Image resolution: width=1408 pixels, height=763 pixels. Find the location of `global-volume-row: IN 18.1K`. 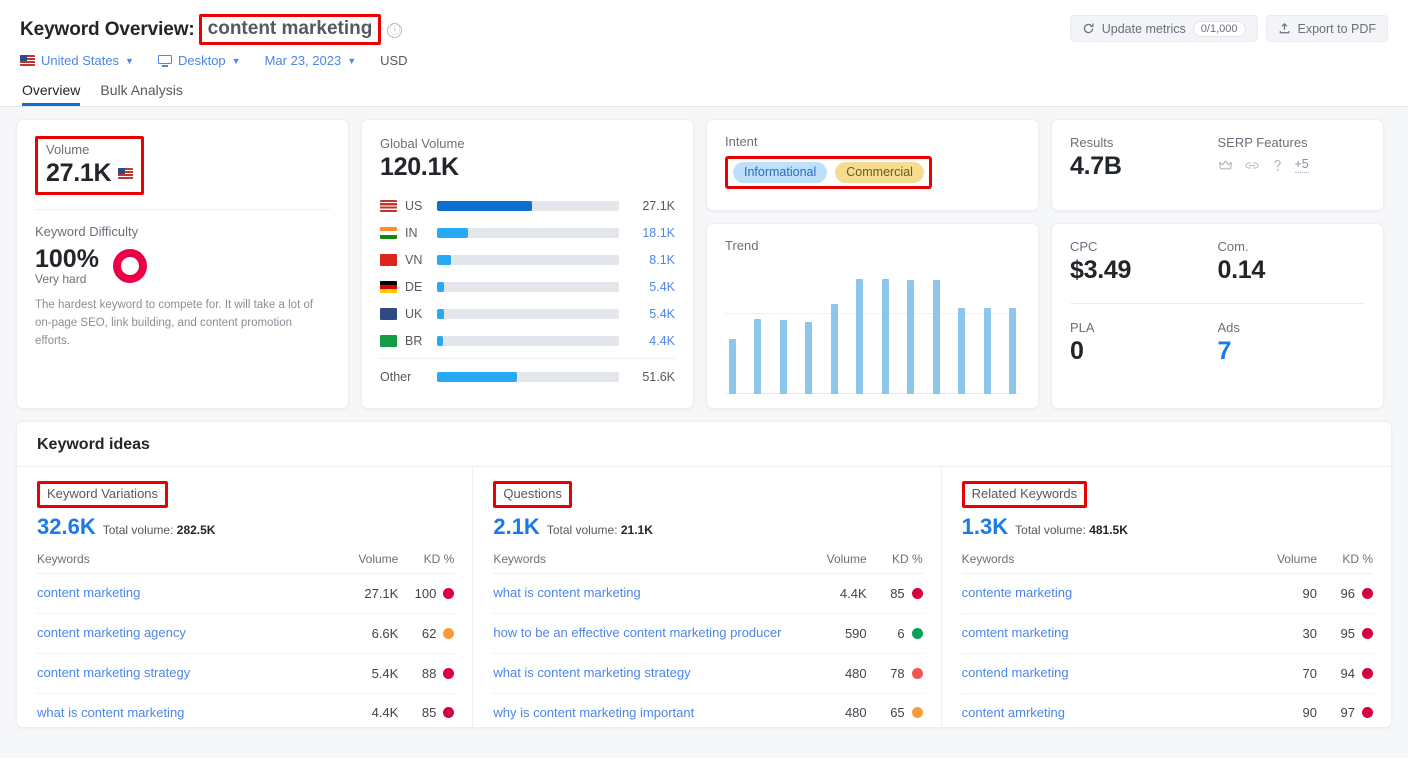

global-volume-row: IN 18.1K is located at coordinates (527, 232).